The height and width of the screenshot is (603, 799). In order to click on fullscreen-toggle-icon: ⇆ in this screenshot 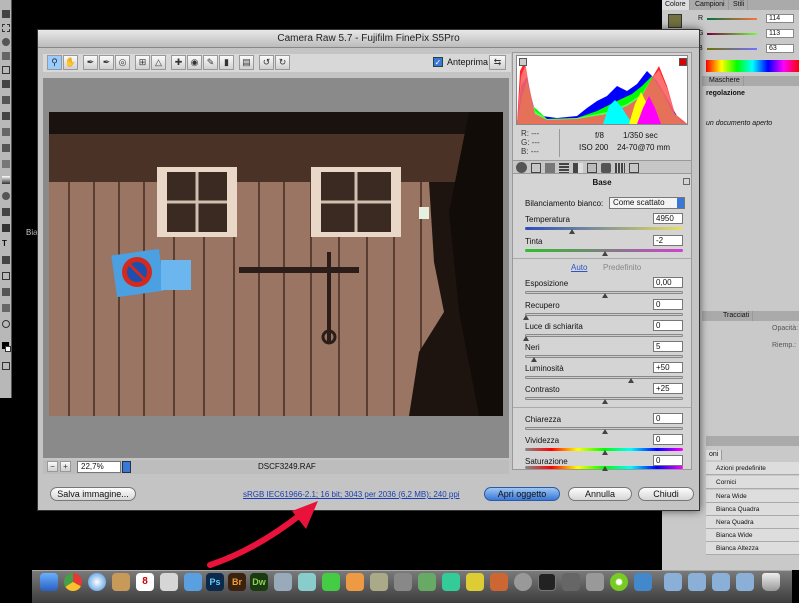, I will do `click(497, 62)`.